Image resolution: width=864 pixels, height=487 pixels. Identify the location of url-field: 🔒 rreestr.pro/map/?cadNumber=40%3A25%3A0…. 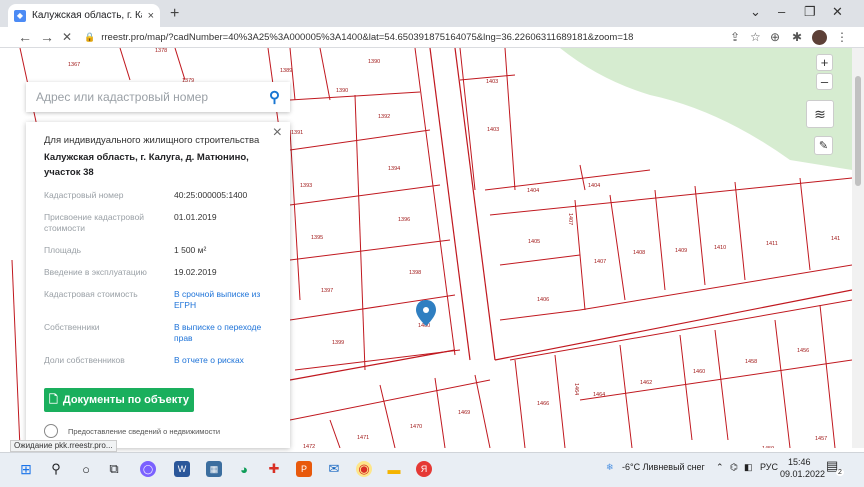
(400, 37).